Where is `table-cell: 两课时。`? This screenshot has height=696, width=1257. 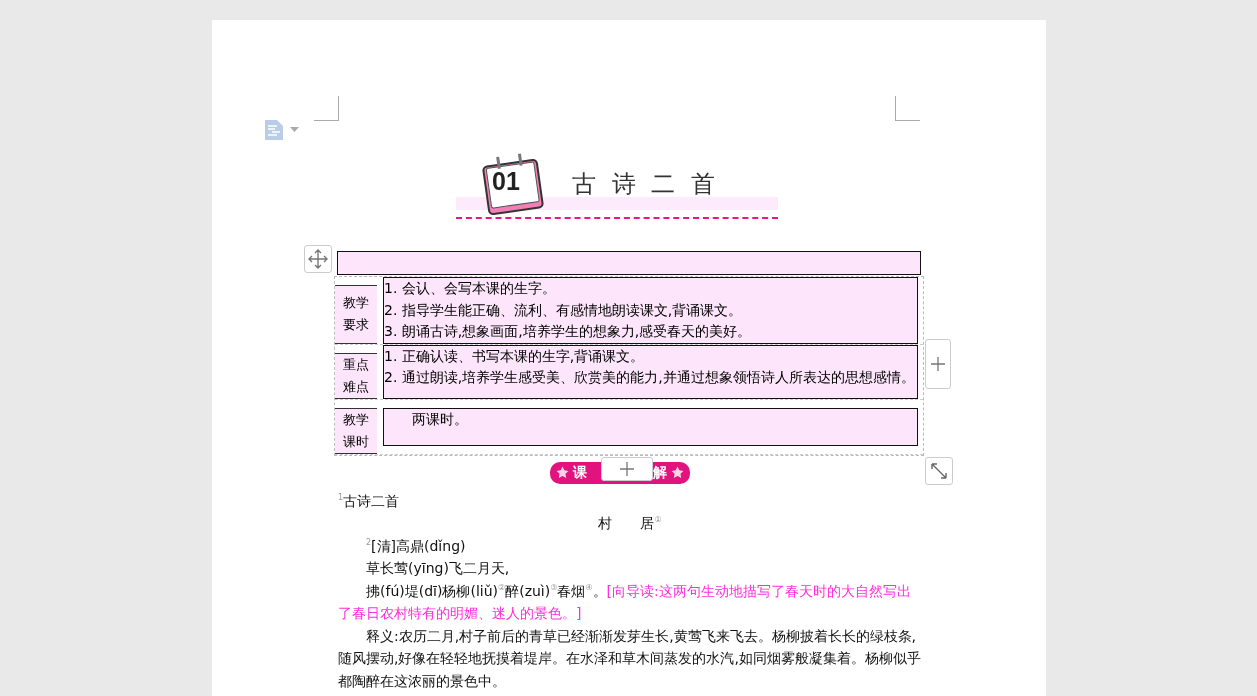
table-cell: 两课时。 is located at coordinates (650, 426).